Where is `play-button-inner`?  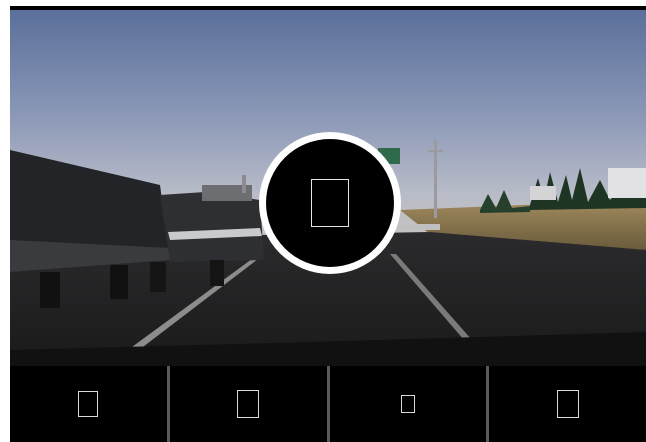
play-button-inner is located at coordinates (330, 203).